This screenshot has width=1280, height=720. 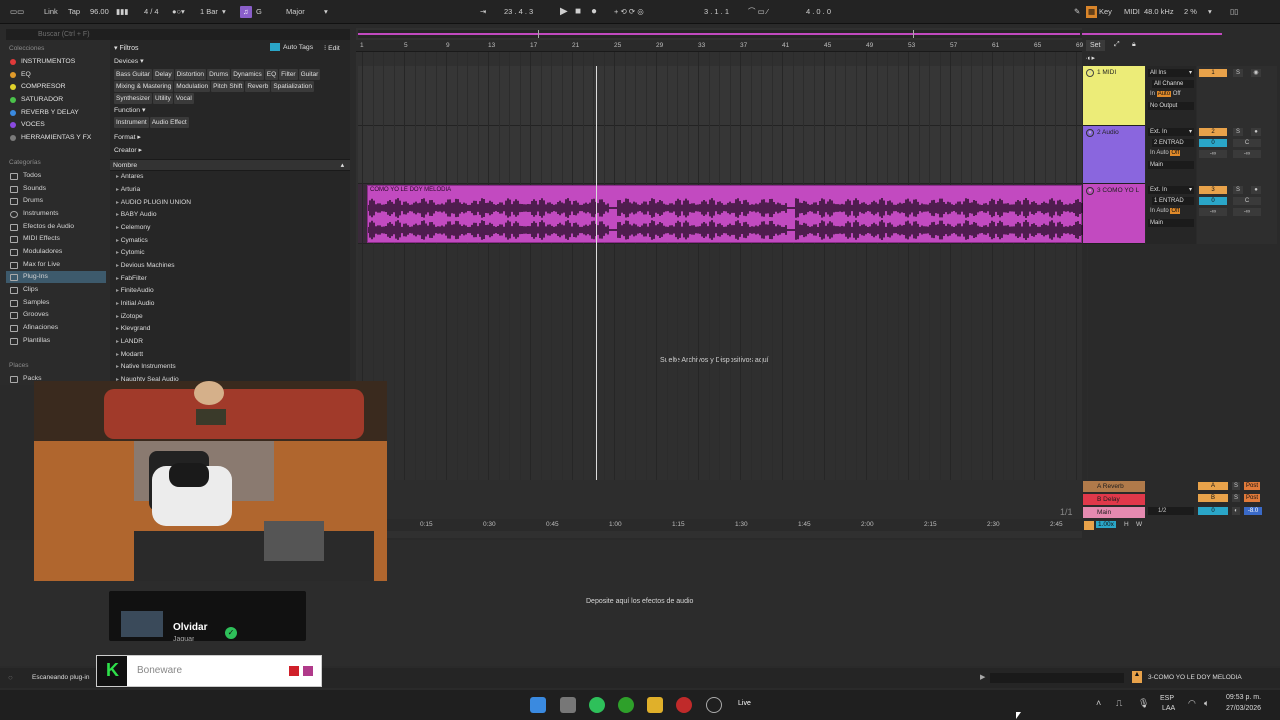 I want to click on category-templates: Plantillas, so click(x=30, y=341).